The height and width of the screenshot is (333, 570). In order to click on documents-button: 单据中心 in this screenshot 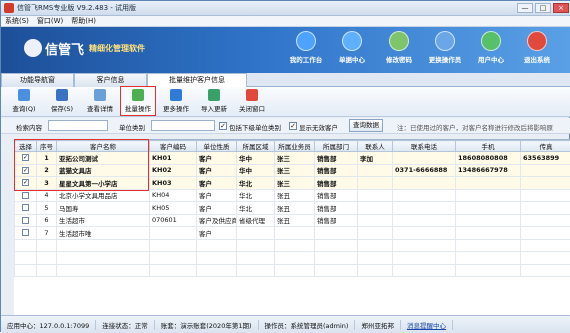, I will do `click(352, 50)`.